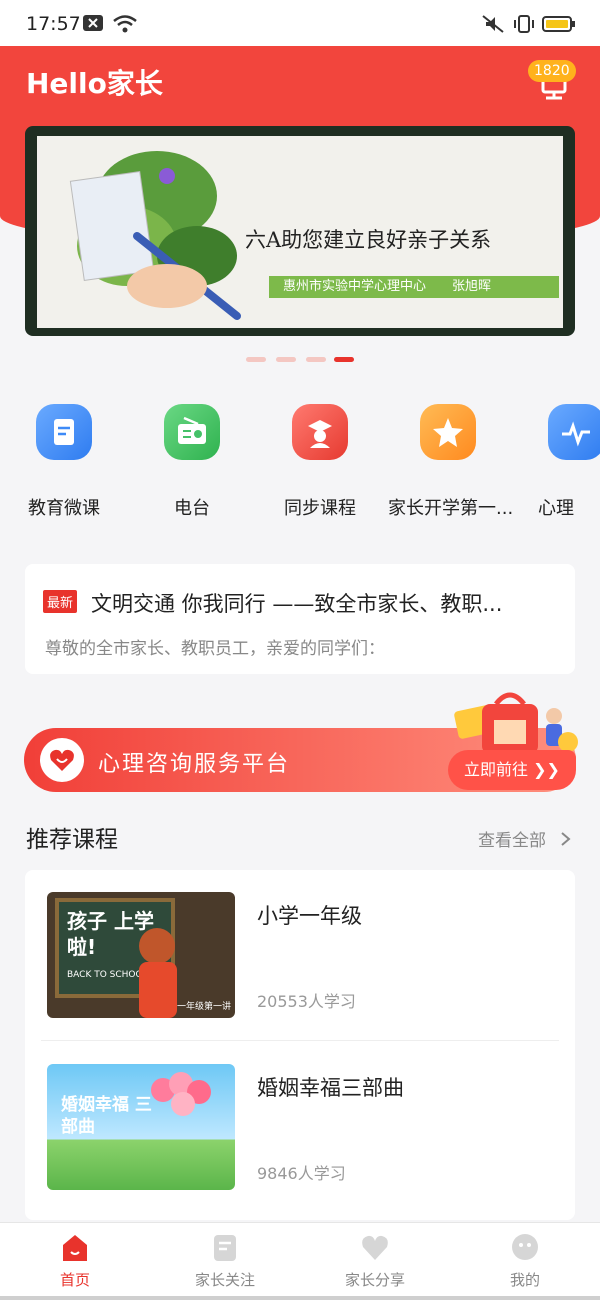  I want to click on divider, so click(300, 1040).